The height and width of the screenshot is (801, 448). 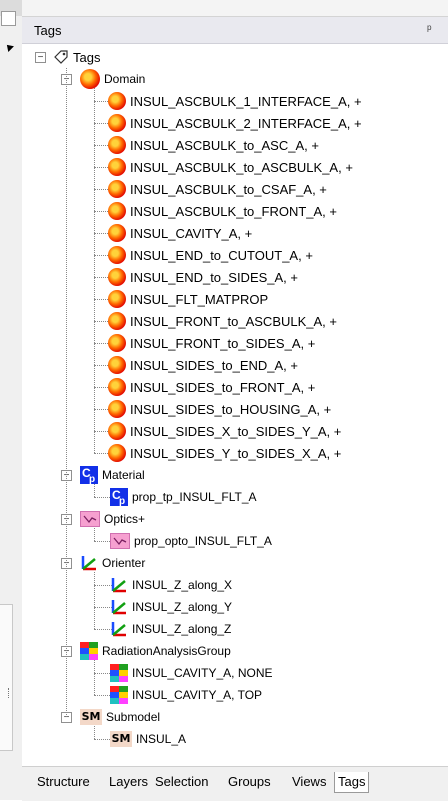 I want to click on domain-item: INSUL_END_to_SIDES_A, +, so click(x=203, y=277).